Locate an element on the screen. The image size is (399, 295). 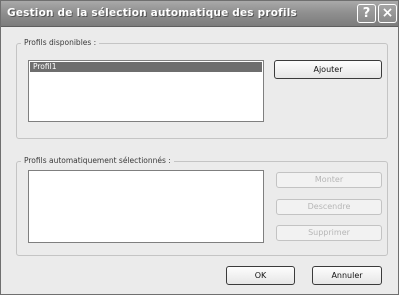
move-up-button: Monter is located at coordinates (329, 180).